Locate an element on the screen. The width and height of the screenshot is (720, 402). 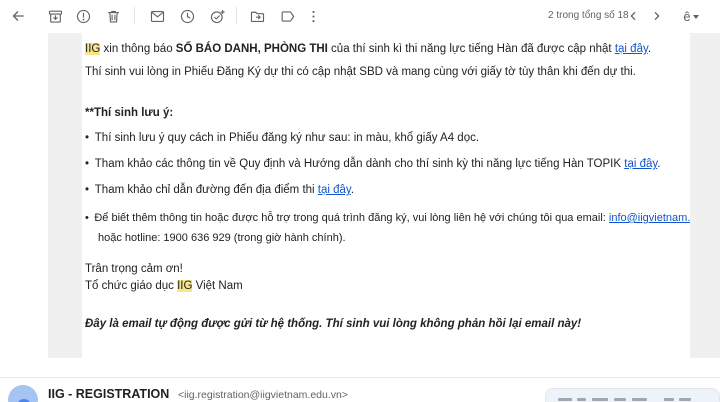
archive-icon is located at coordinates (55, 16).